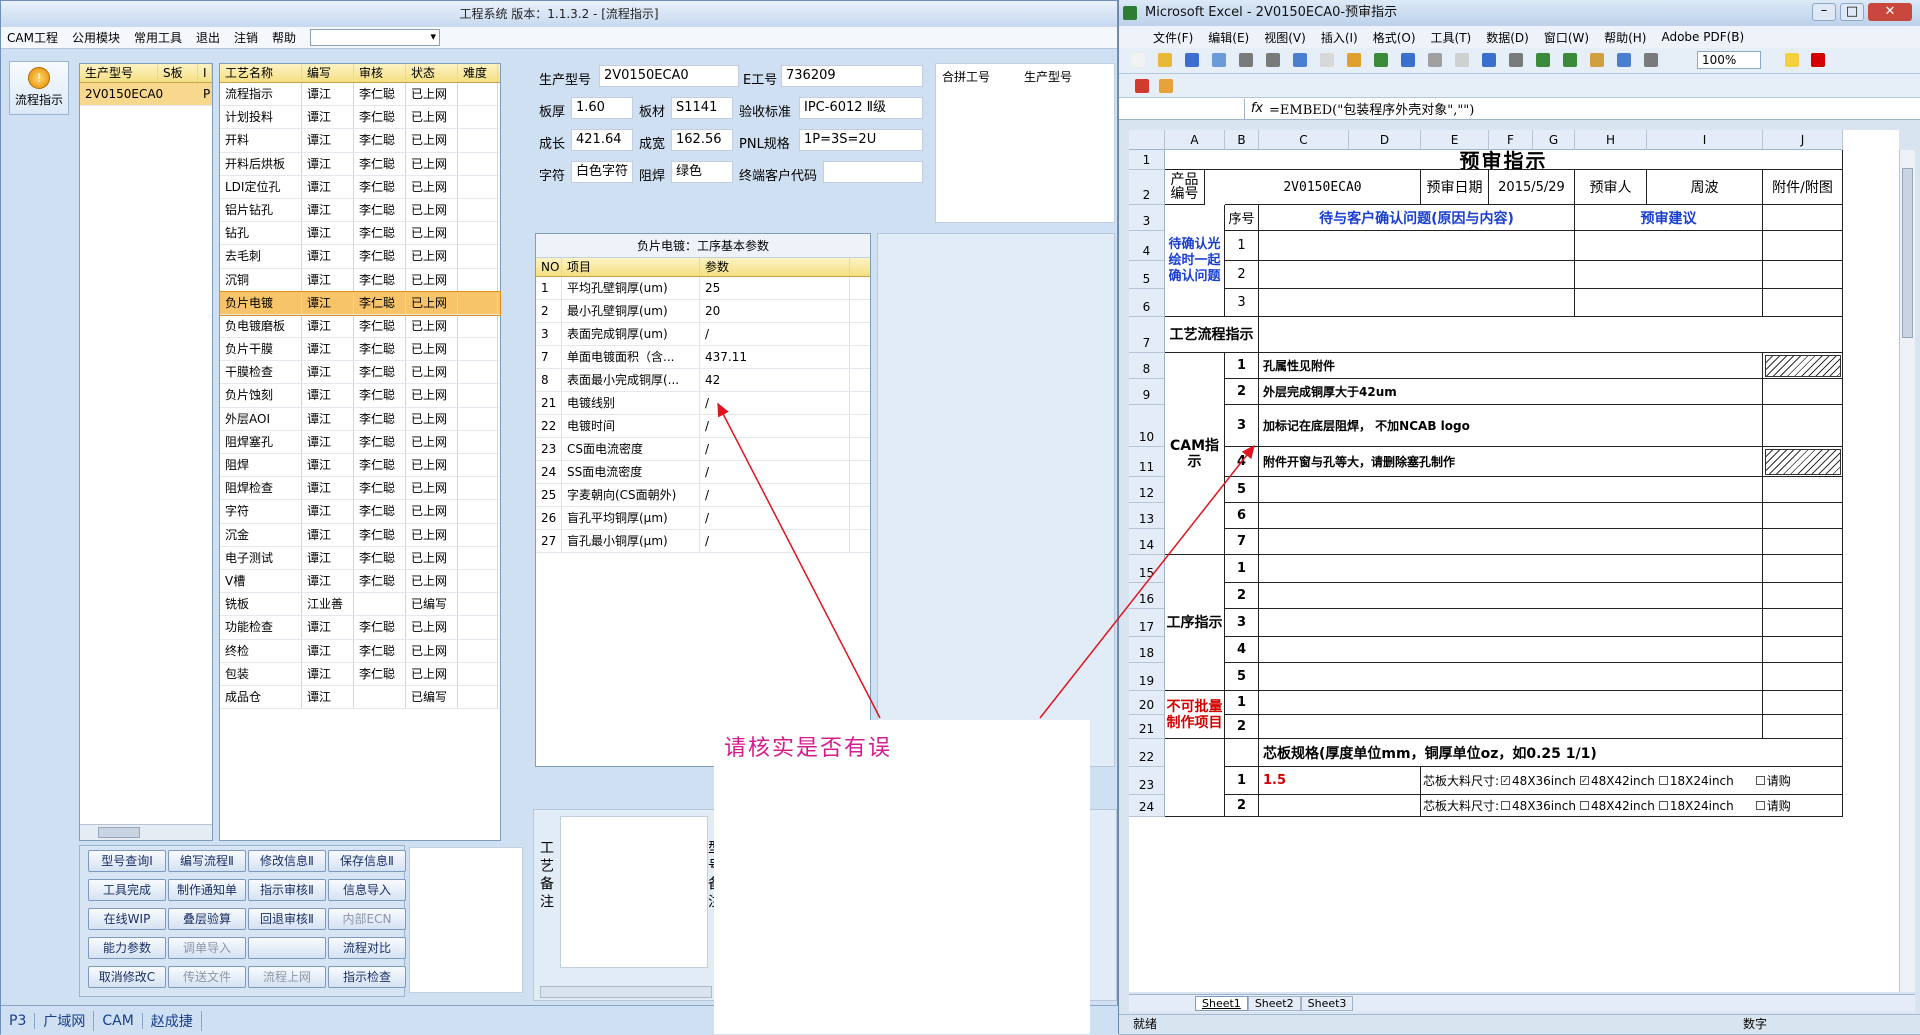  Describe the element at coordinates (207, 919) in the screenshot. I see `action-button-9: 叠层验算` at that location.